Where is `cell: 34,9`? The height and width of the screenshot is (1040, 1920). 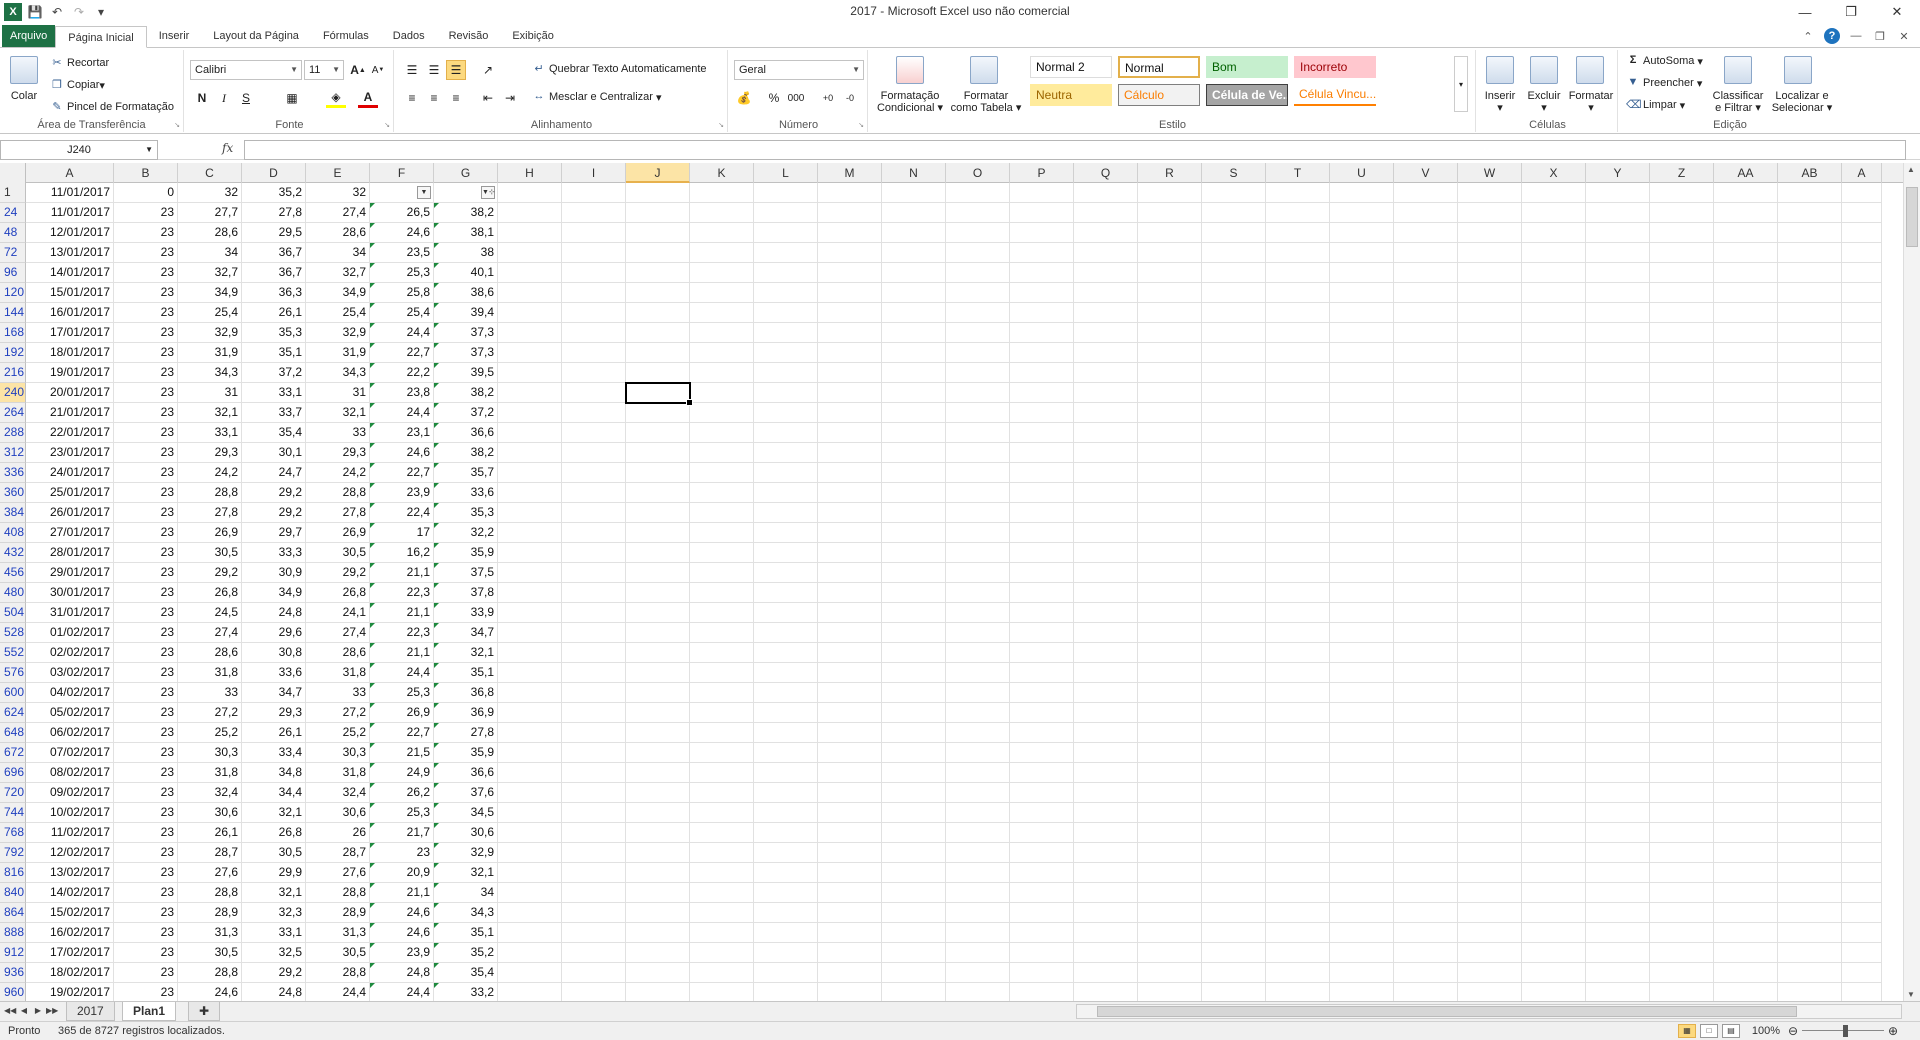 cell: 34,9 is located at coordinates (338, 293).